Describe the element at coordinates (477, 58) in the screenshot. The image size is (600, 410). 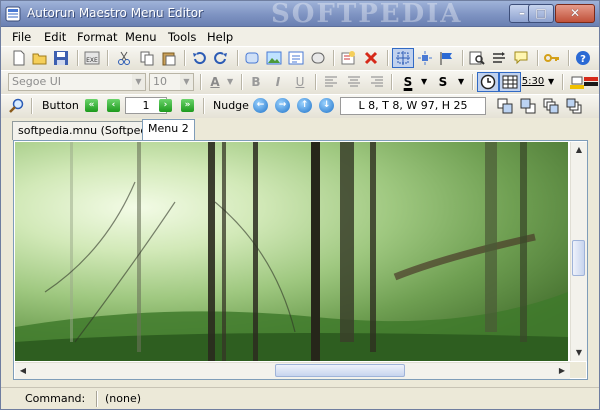
I see `preview-icon` at that location.